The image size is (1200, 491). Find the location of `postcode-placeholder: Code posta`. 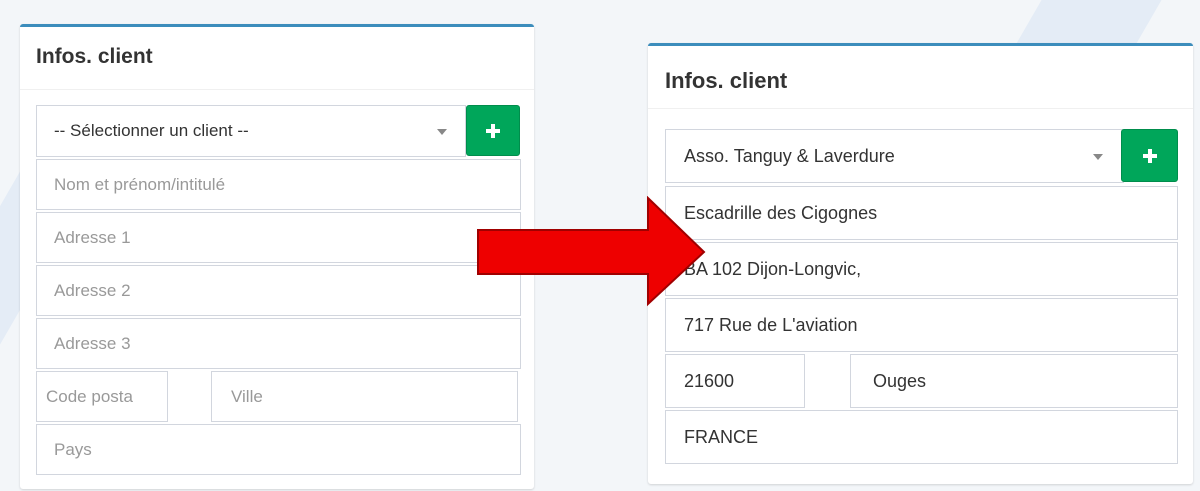

postcode-placeholder: Code posta is located at coordinates (89, 396).